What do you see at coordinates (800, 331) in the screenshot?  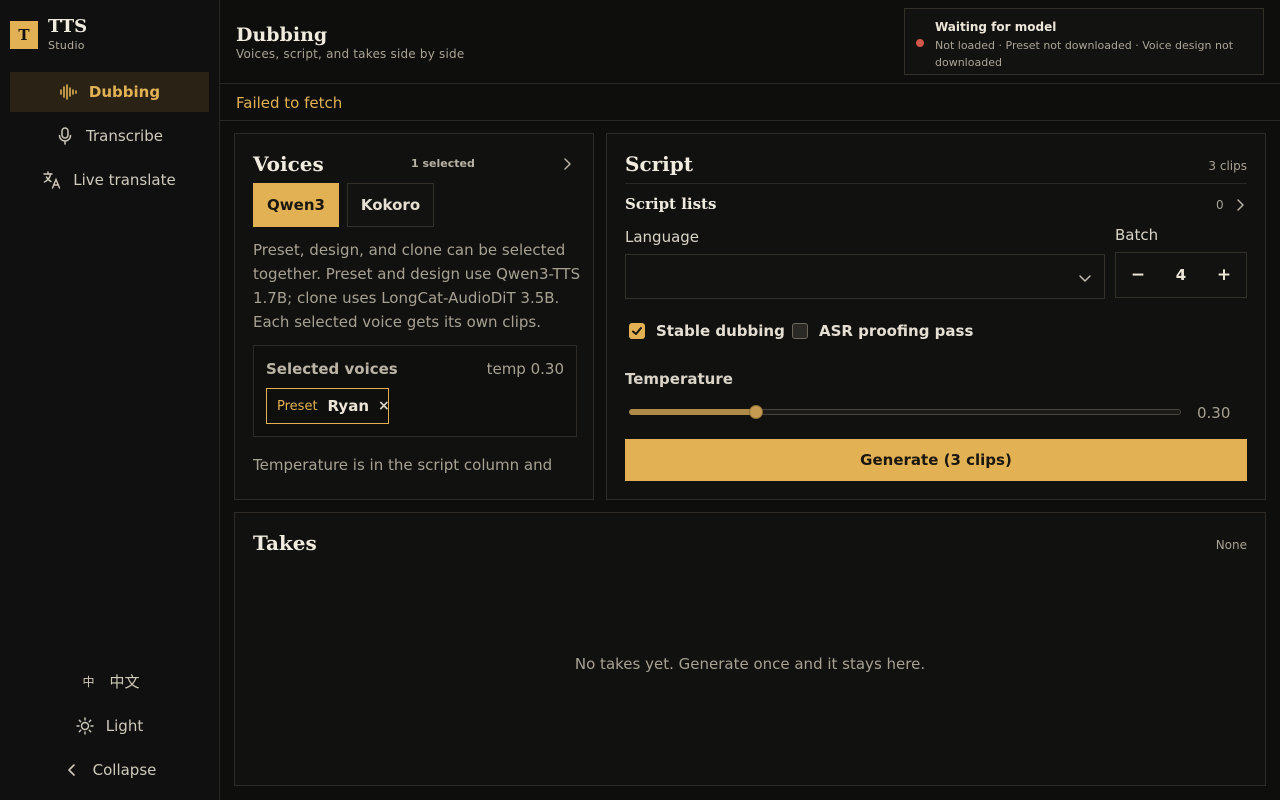 I see `checkbox-empty-icon` at bounding box center [800, 331].